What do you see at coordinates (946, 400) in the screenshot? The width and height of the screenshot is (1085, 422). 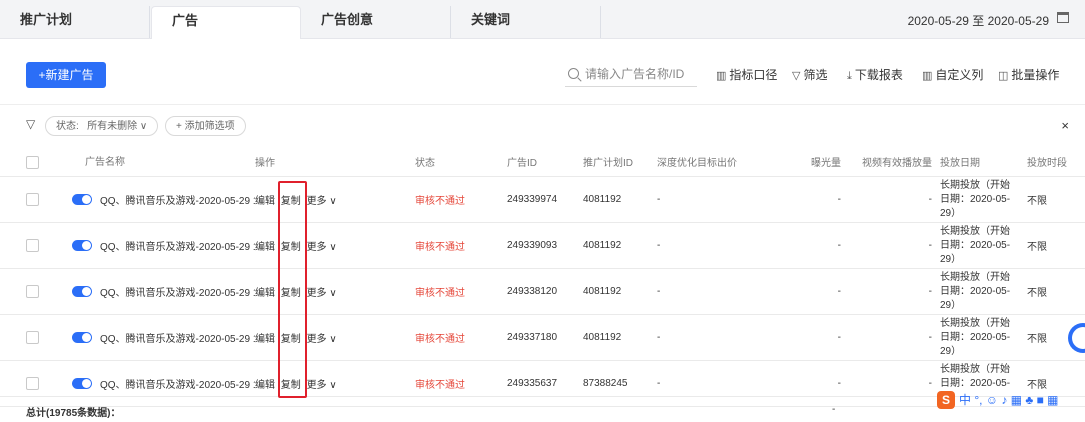 I see `ime-logo-icon: S` at bounding box center [946, 400].